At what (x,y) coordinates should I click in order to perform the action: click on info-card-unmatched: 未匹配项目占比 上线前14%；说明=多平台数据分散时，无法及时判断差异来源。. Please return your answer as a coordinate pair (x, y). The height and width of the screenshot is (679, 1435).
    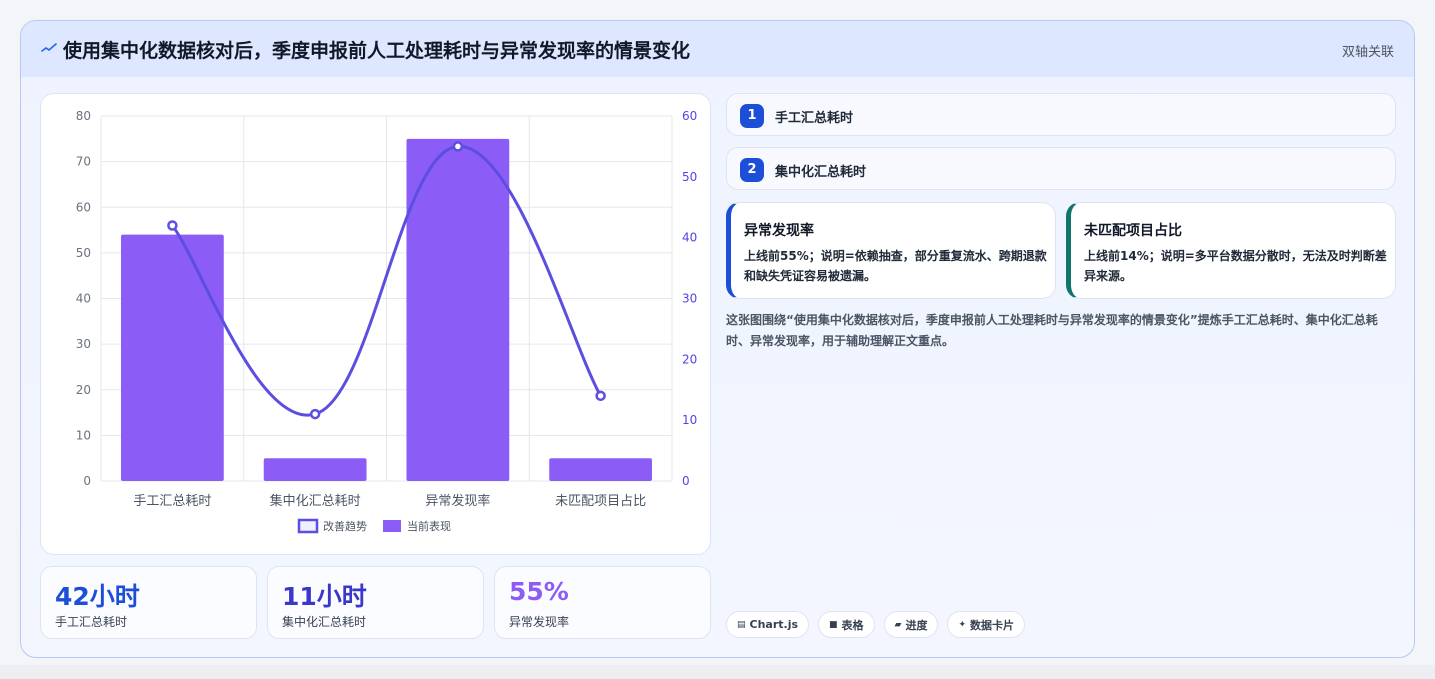
    Looking at the image, I should click on (1231, 250).